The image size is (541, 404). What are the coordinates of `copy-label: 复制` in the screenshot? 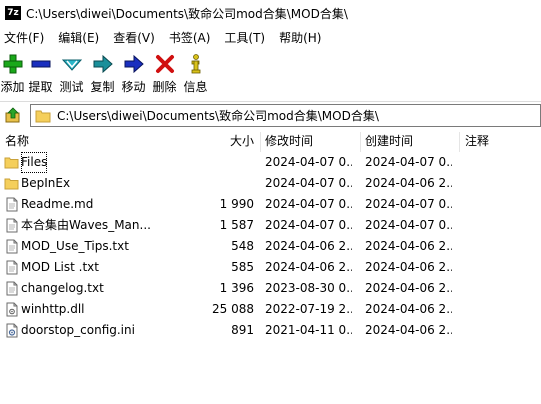 It's located at (102, 87).